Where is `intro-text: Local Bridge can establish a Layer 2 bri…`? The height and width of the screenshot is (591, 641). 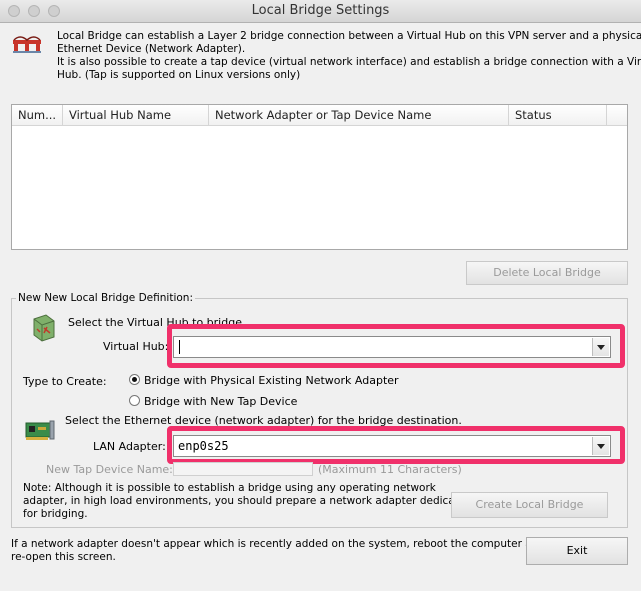 intro-text: Local Bridge can establish a Layer 2 bri… is located at coordinates (349, 56).